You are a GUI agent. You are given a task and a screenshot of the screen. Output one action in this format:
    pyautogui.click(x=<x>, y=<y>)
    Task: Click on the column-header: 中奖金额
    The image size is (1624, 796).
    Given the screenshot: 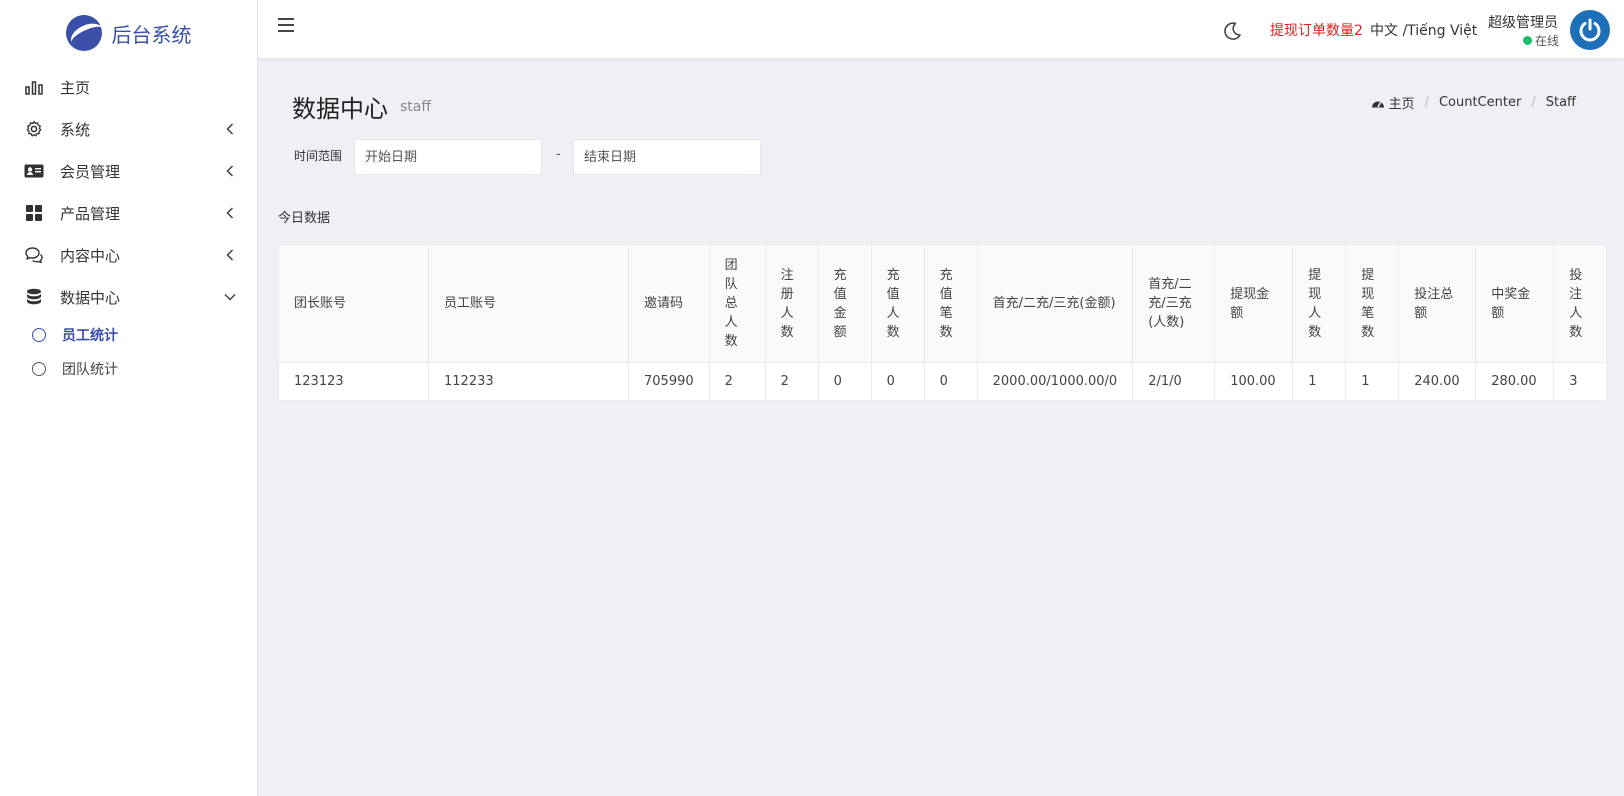 What is the action you would take?
    pyautogui.click(x=1515, y=303)
    